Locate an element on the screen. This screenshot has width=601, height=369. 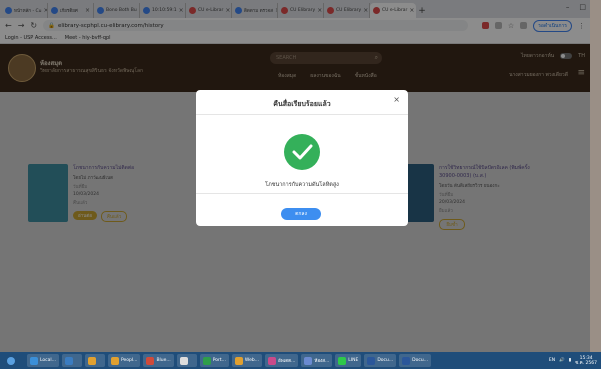
taskbar-item: LINE is located at coordinates (348, 360).